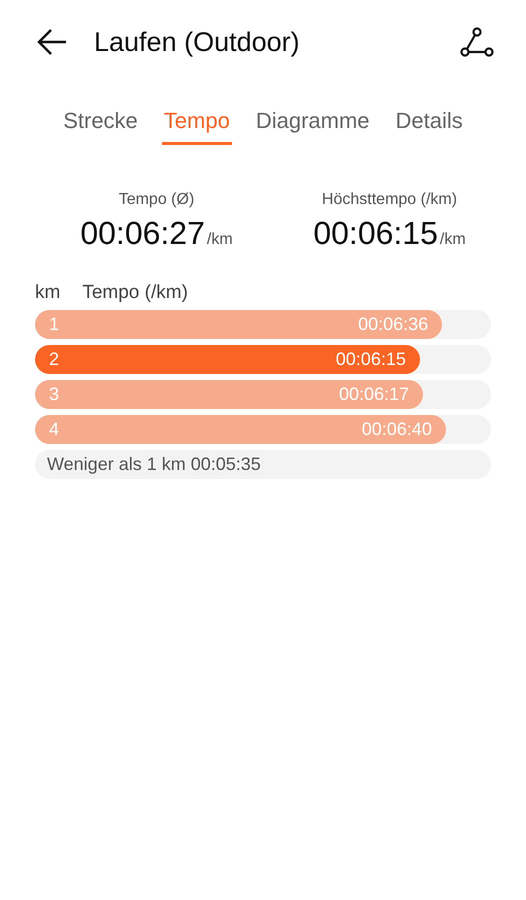 The image size is (526, 900). I want to click on stat-label: Tempo (Ø), so click(156, 200).